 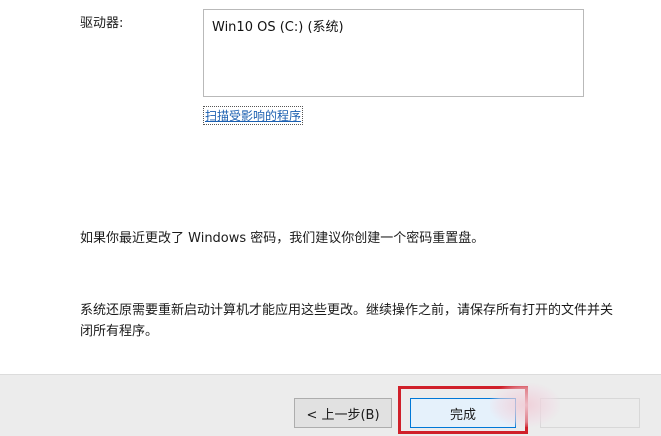 What do you see at coordinates (463, 413) in the screenshot?
I see `finish-button: 完成` at bounding box center [463, 413].